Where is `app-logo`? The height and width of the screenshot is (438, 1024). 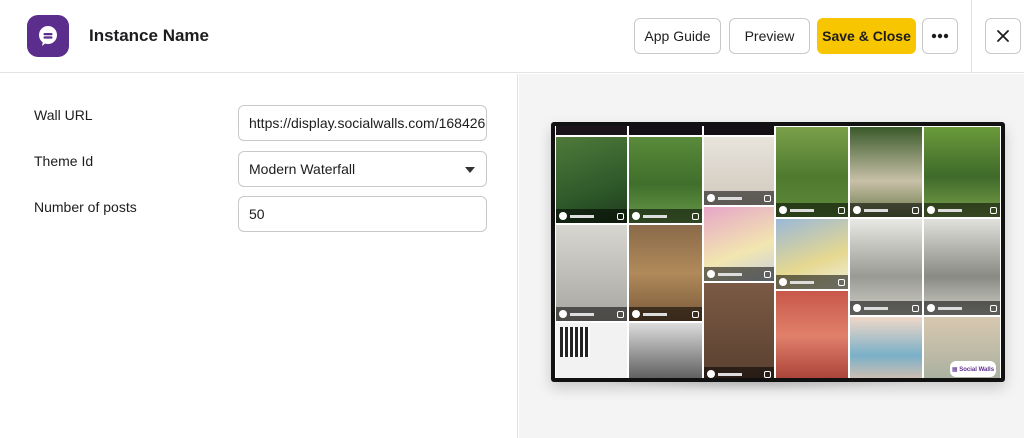
app-logo is located at coordinates (48, 36).